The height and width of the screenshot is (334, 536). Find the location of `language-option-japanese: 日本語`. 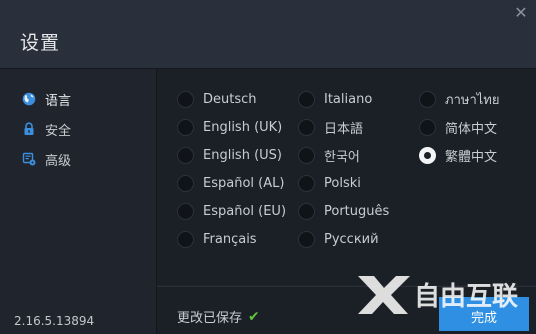

language-option-japanese: 日本語 is located at coordinates (330, 127).